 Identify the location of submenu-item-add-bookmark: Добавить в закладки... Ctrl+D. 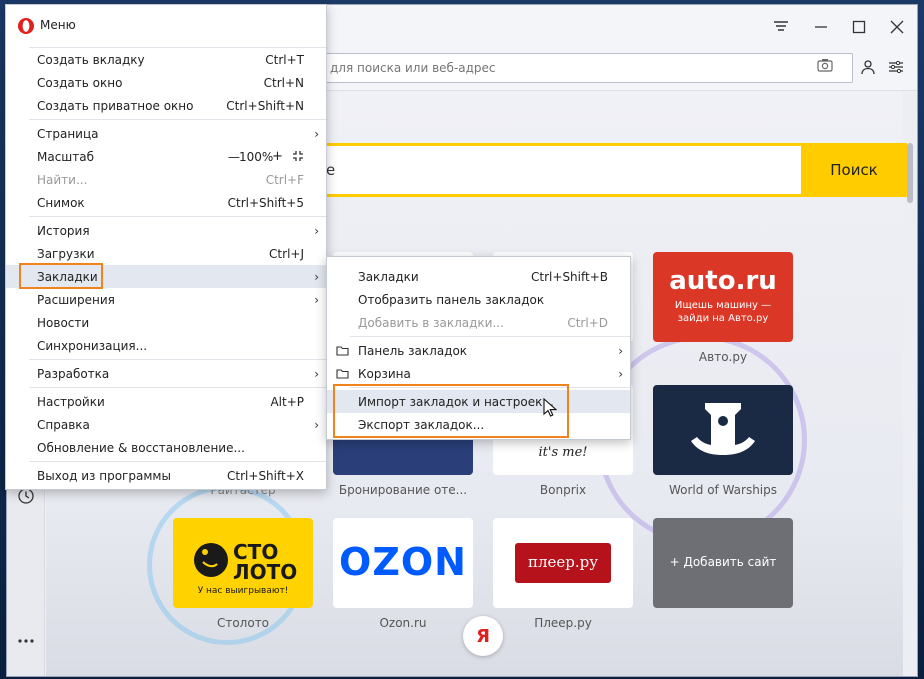
(483, 322).